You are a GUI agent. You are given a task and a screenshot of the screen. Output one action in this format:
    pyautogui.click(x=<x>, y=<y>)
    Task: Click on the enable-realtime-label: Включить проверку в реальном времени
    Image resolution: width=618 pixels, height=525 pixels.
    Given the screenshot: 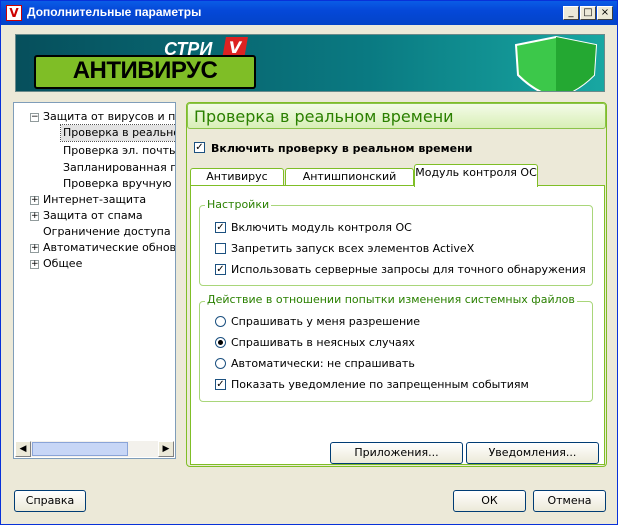 What is the action you would take?
    pyautogui.click(x=342, y=148)
    